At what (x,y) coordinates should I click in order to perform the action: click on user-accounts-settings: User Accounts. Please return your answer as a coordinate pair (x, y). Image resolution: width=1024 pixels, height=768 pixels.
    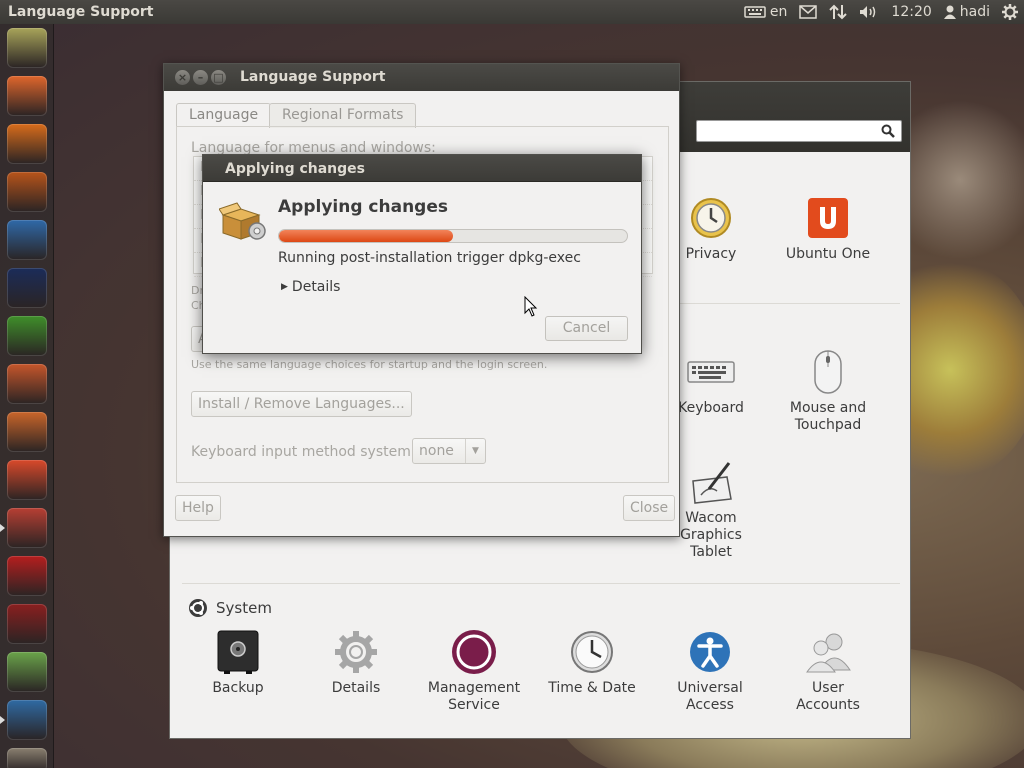
    Looking at the image, I should click on (828, 671).